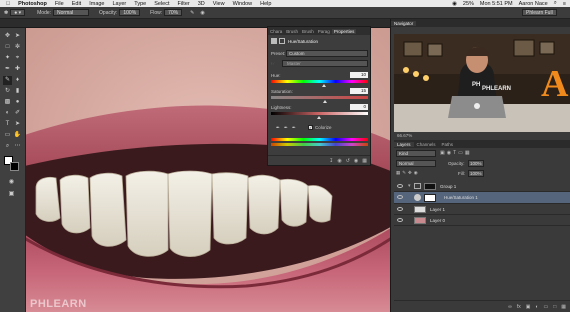 This screenshot has height=312, width=570. Describe the element at coordinates (510, 307) in the screenshot. I see `link-icon: ∞` at that location.